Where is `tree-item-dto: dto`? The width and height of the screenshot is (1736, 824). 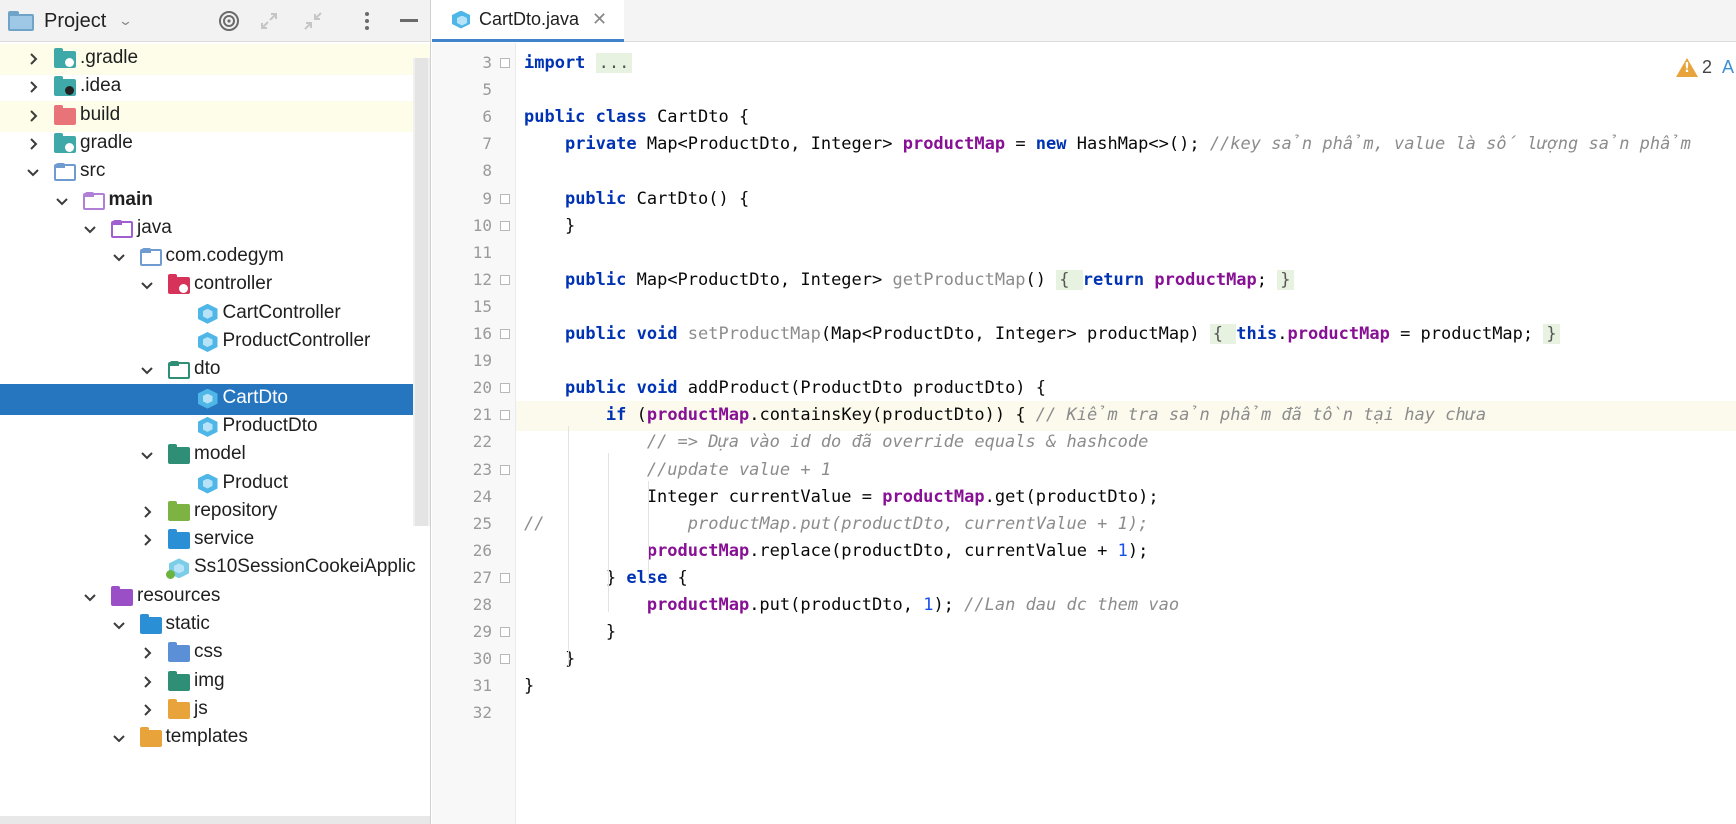 tree-item-dto: dto is located at coordinates (215, 370).